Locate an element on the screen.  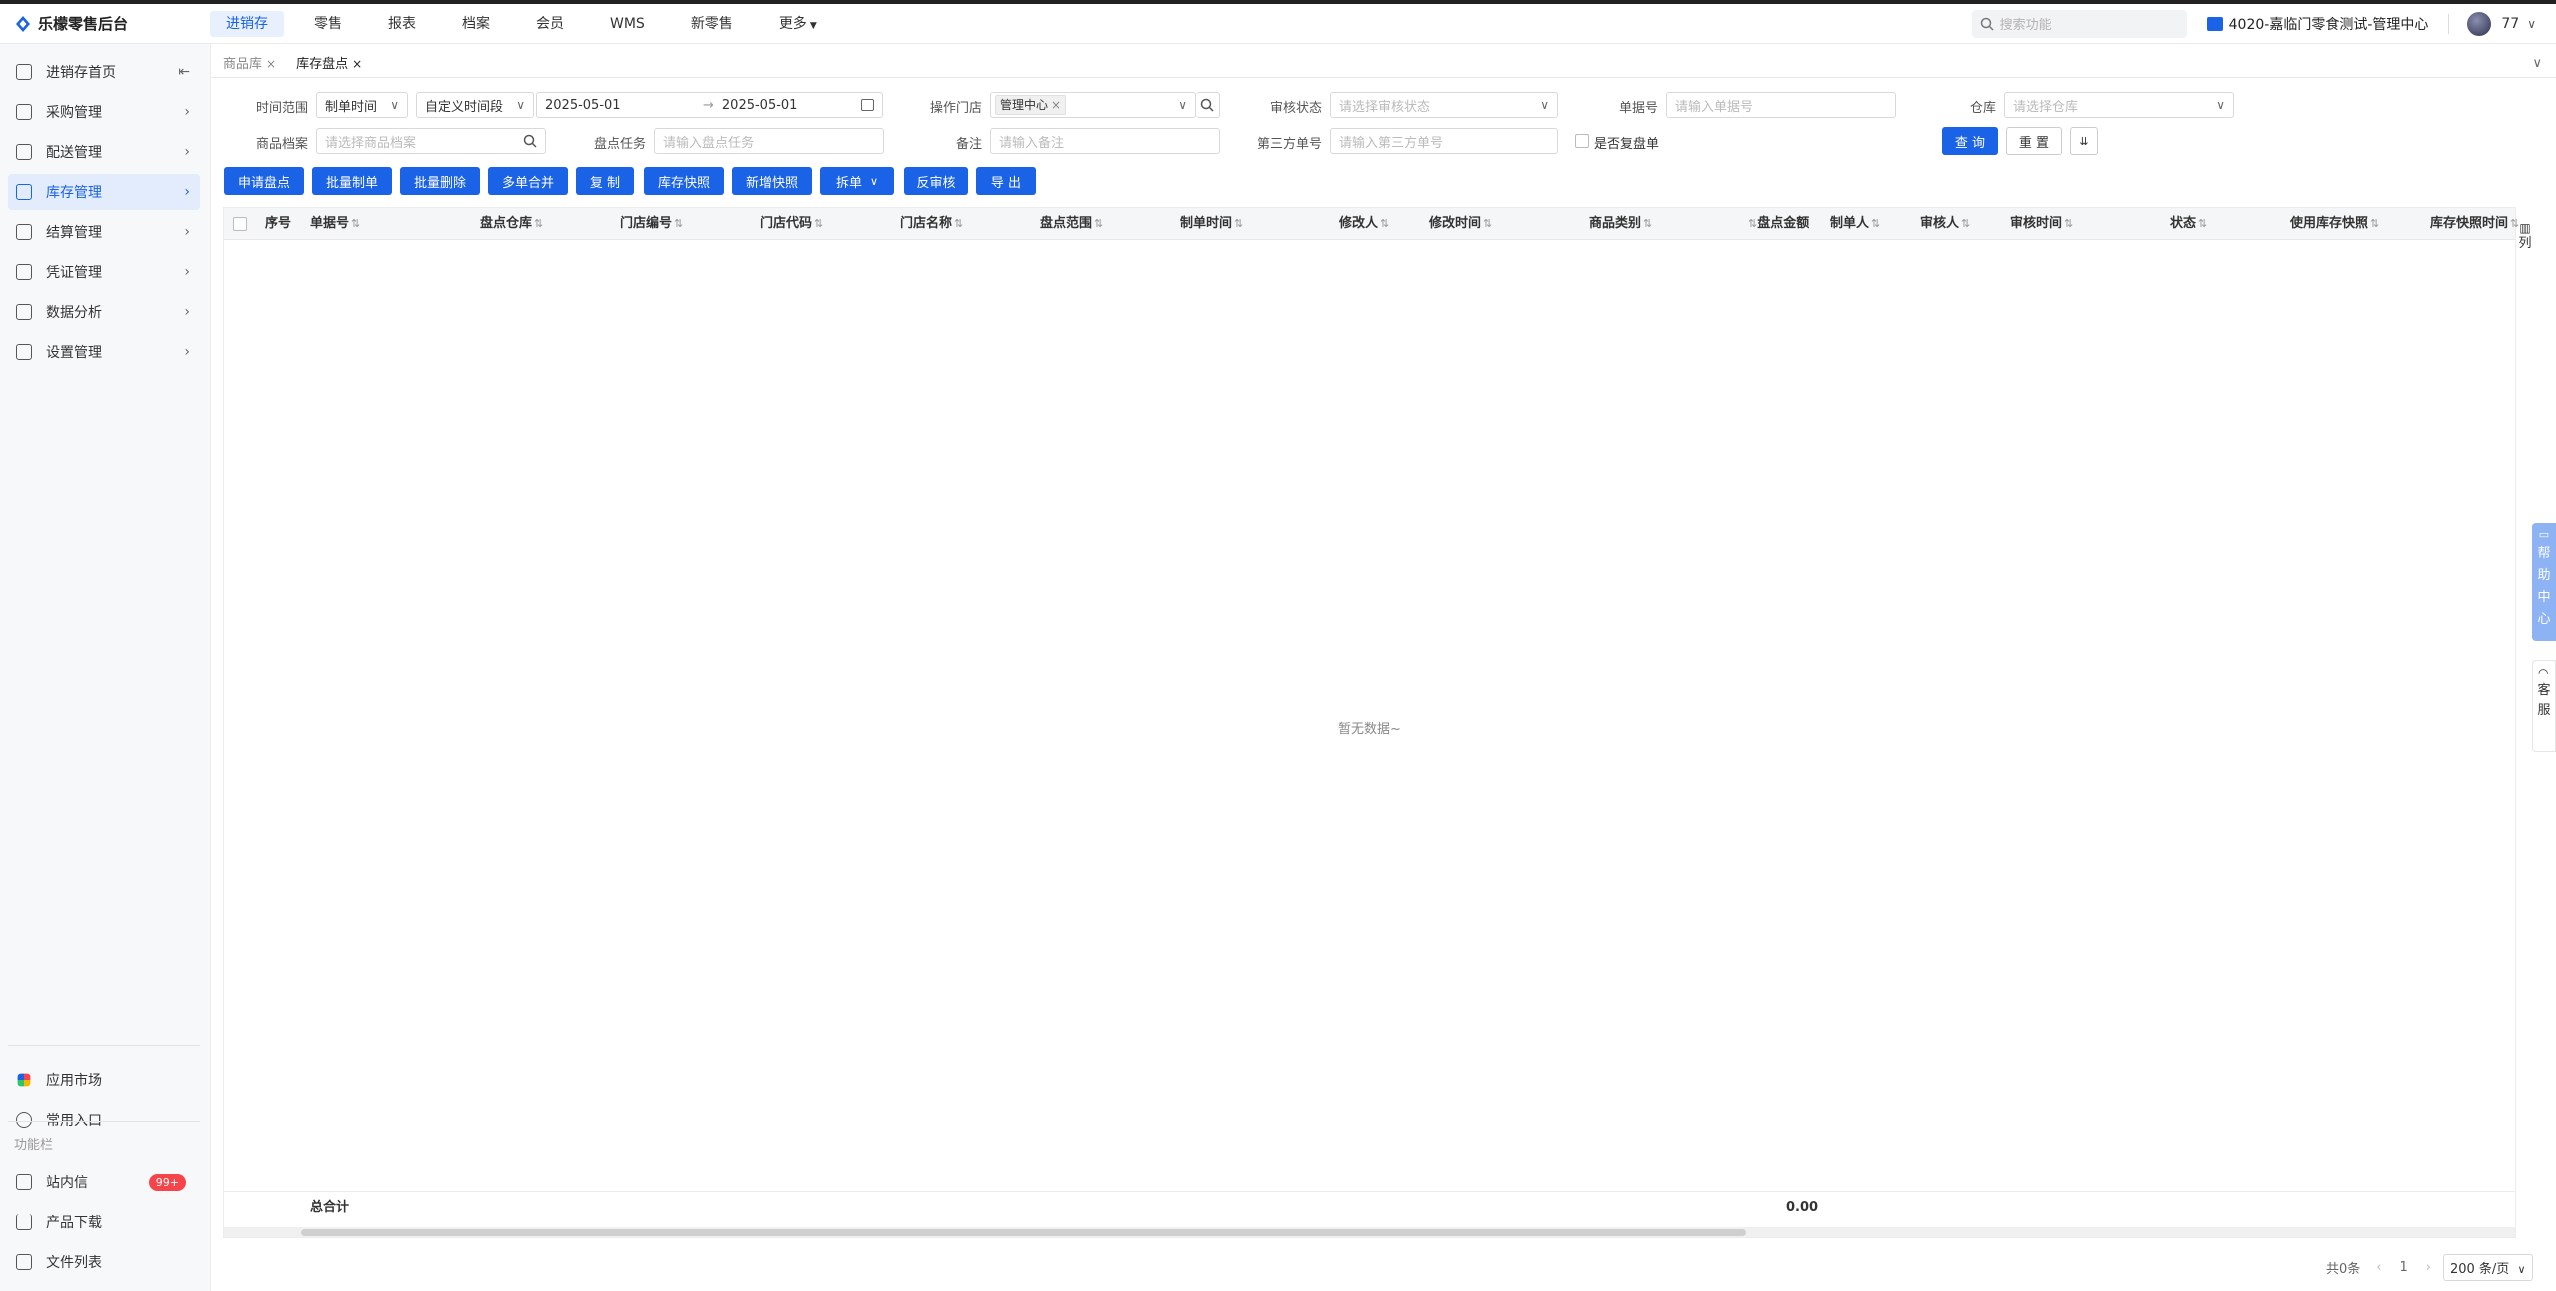
audit-status-select: 请选择审核状态 ∨ is located at coordinates (1444, 105).